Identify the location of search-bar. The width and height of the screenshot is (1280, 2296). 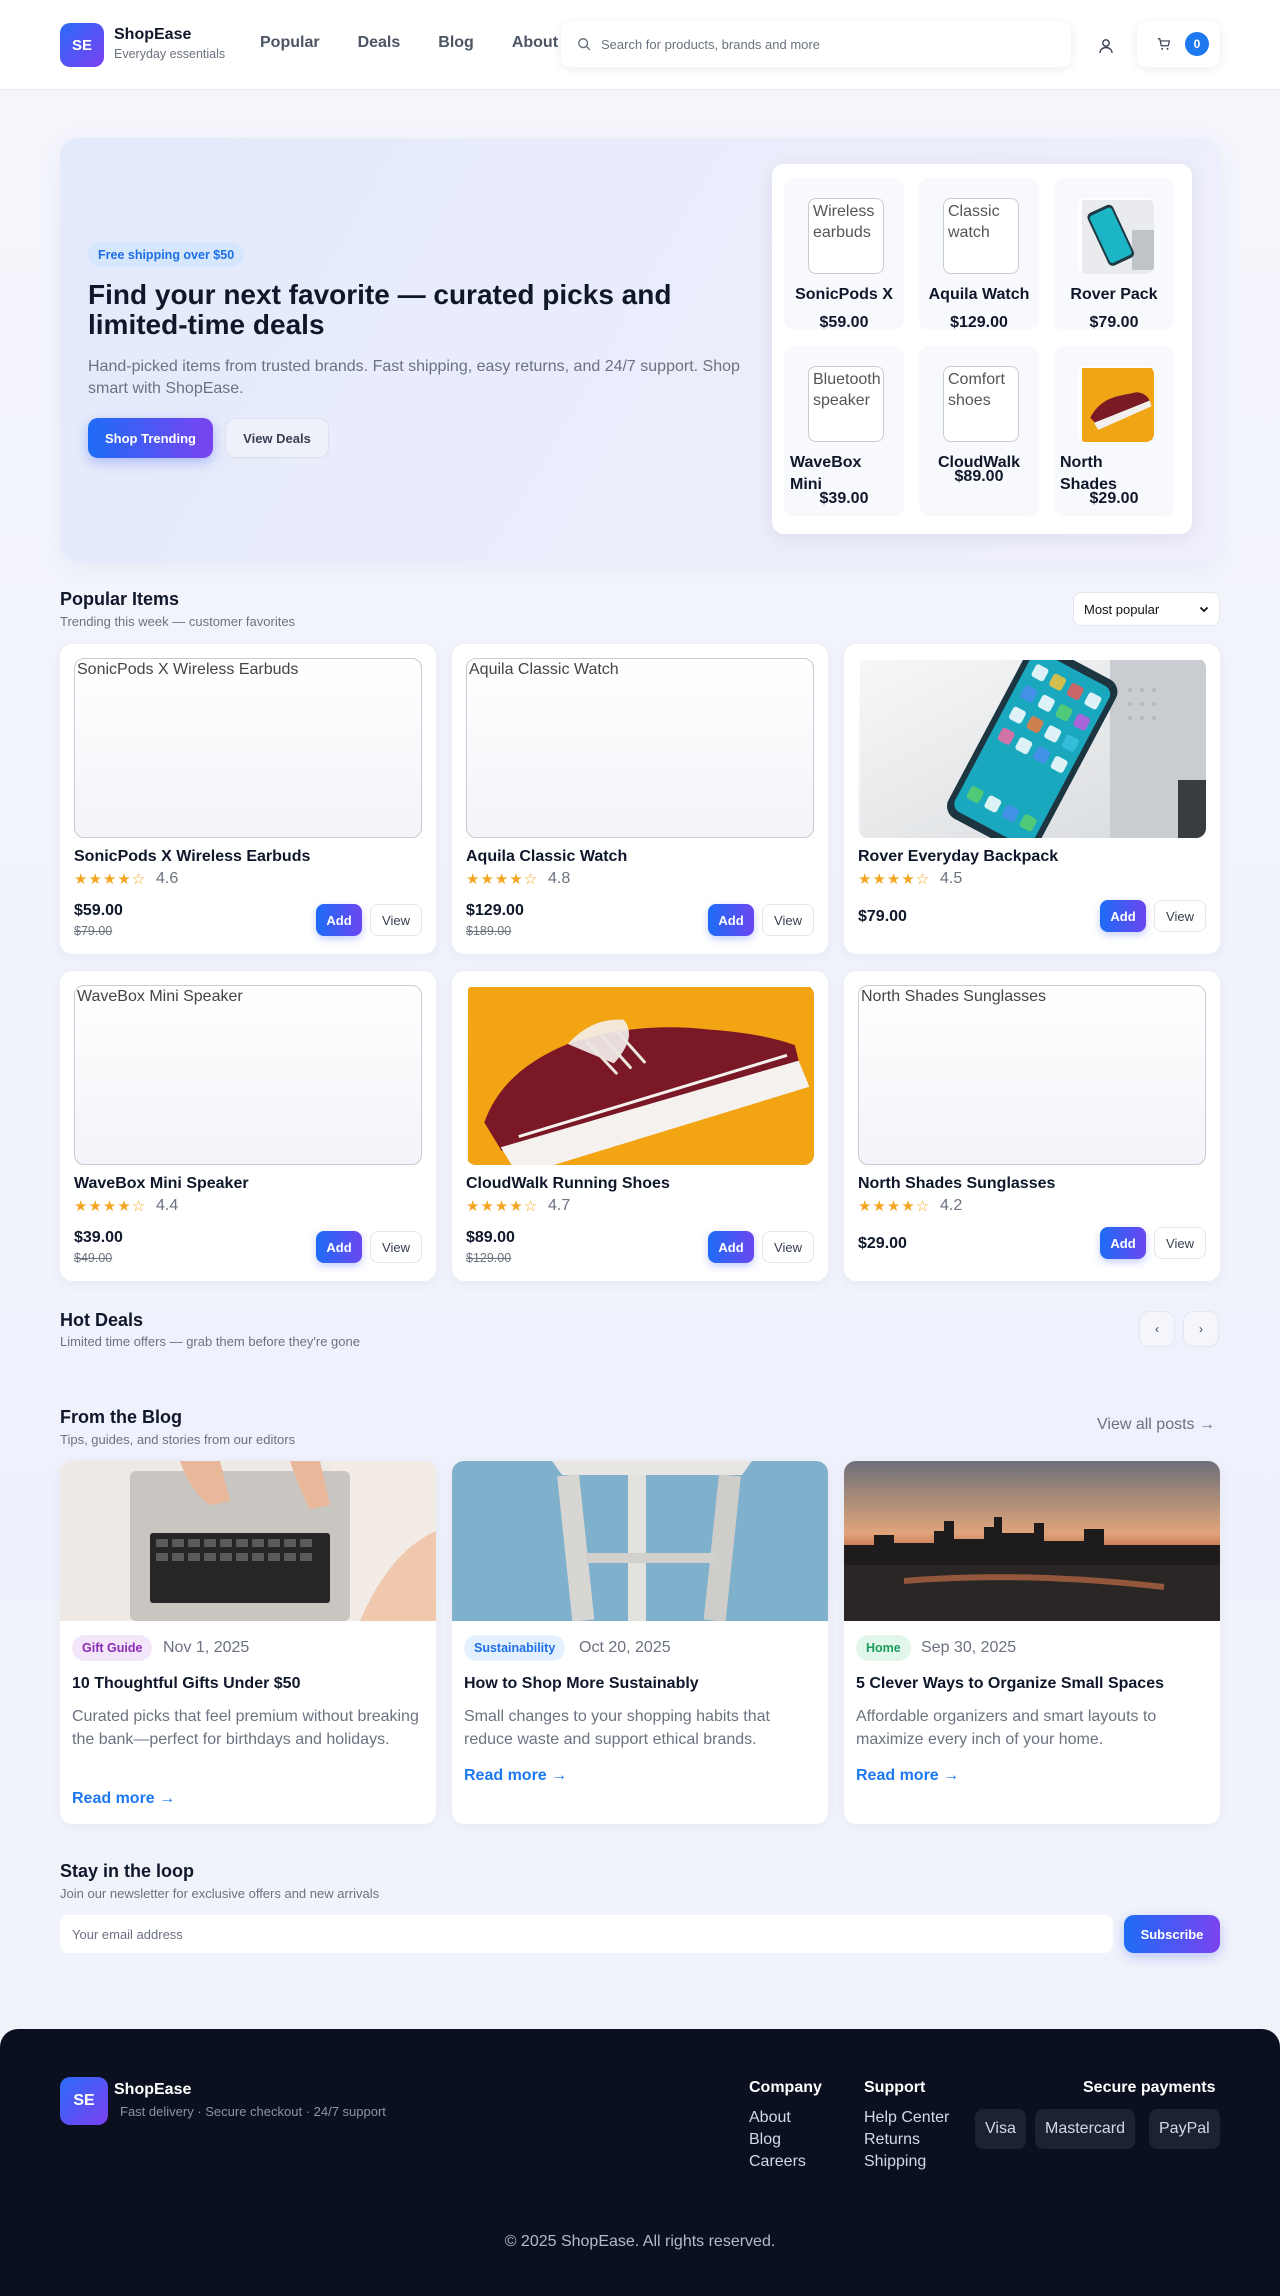
(816, 44).